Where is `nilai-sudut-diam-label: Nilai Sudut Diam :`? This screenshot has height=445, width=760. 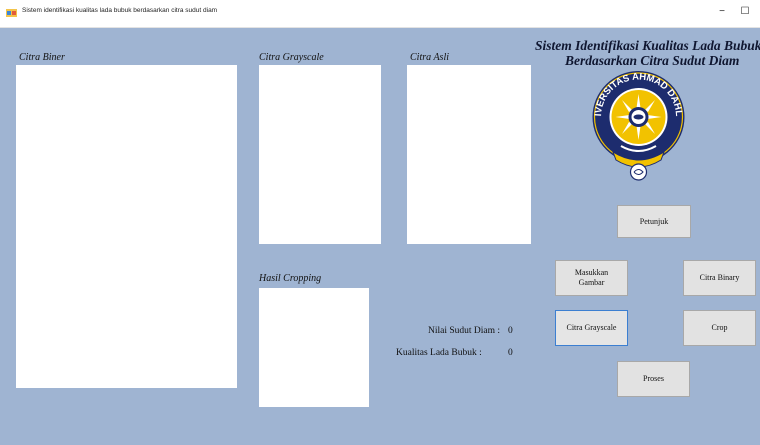
nilai-sudut-diam-label: Nilai Sudut Diam : is located at coordinates (464, 331).